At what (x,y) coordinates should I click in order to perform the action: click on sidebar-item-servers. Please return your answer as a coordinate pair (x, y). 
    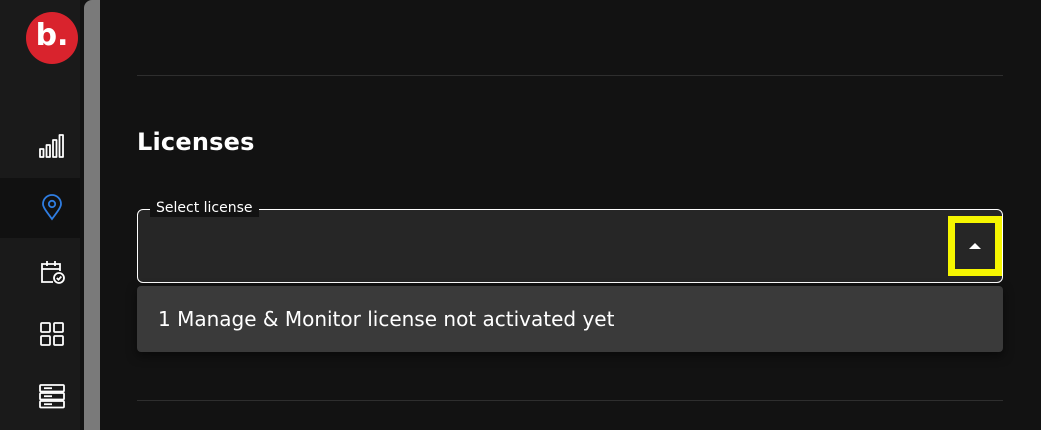
    Looking at the image, I should click on (40, 396).